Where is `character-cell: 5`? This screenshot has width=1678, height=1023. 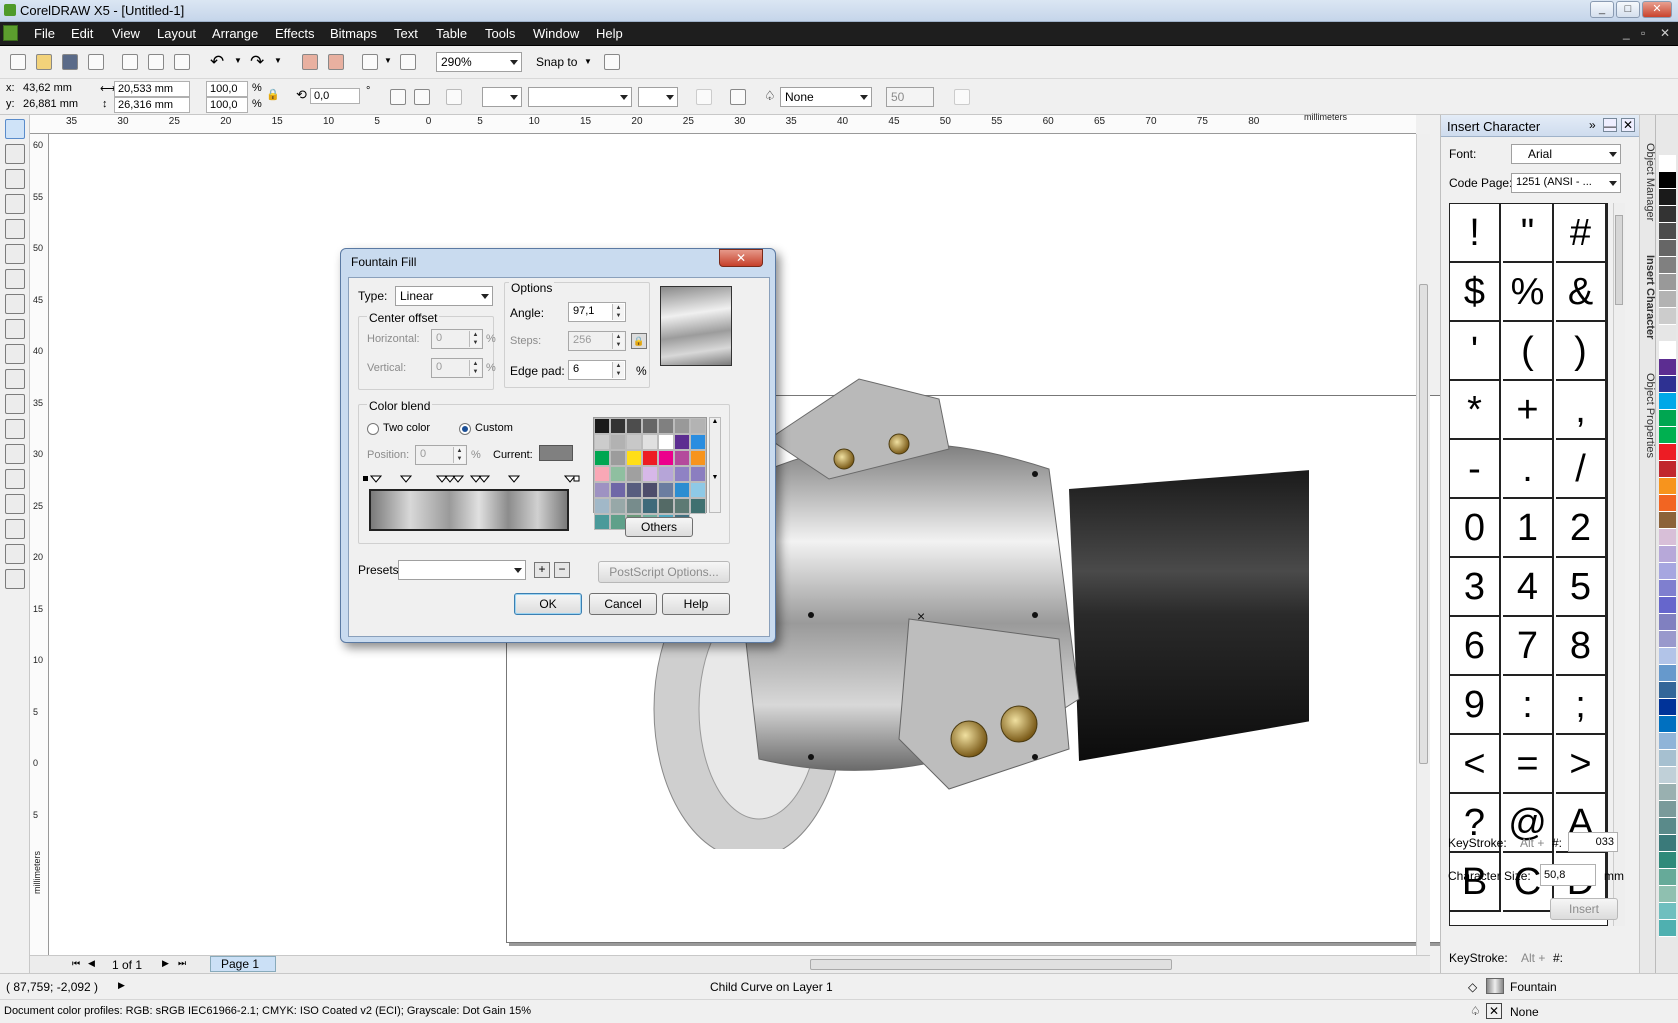 character-cell: 5 is located at coordinates (1581, 587).